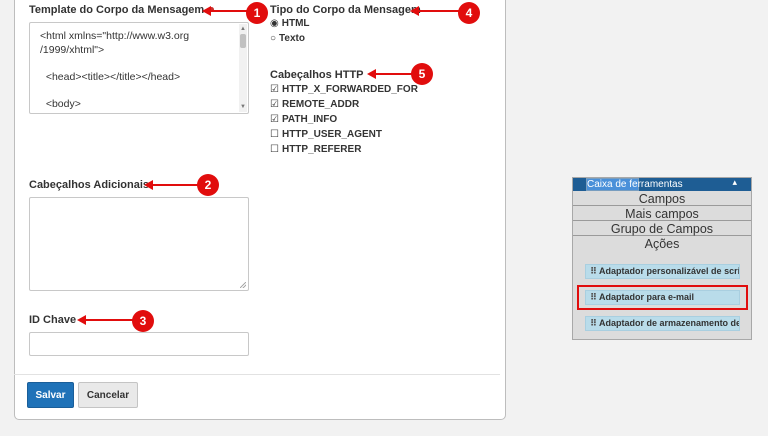 The image size is (768, 436). What do you see at coordinates (243, 285) in the screenshot?
I see `resize-grip-icon` at bounding box center [243, 285].